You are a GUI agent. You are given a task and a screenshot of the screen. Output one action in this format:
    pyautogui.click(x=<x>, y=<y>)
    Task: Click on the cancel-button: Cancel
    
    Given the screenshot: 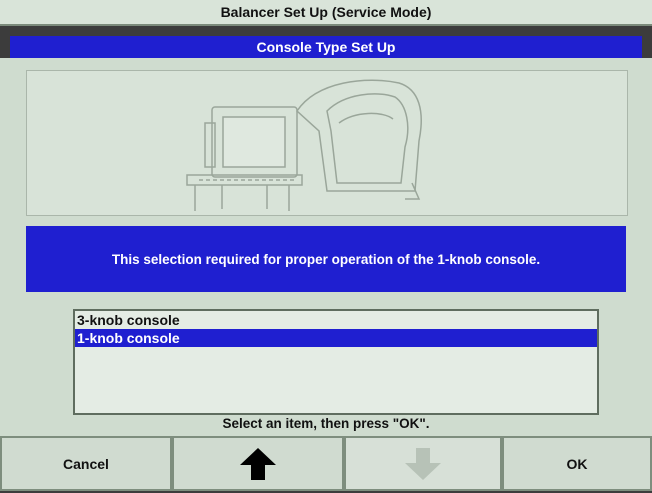 What is the action you would take?
    pyautogui.click(x=86, y=463)
    